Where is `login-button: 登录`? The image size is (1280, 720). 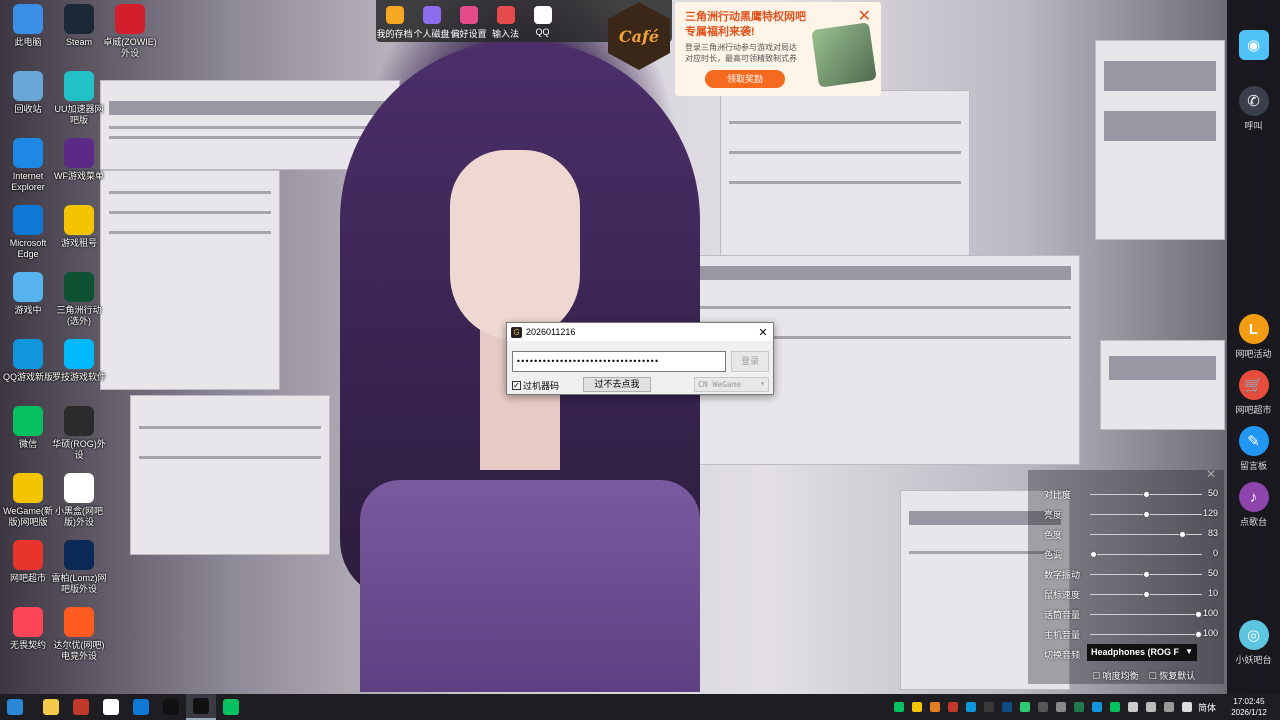 login-button: 登录 is located at coordinates (750, 361).